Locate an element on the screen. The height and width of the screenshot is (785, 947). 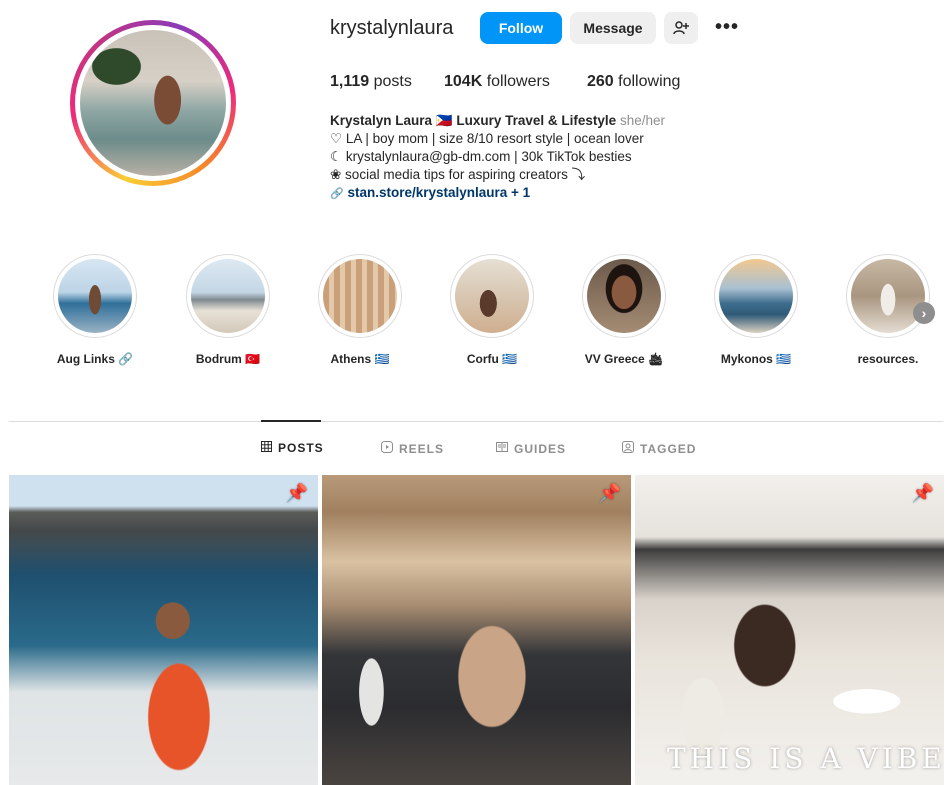
highlight-item: VV Greece 🛳 is located at coordinates (624, 310).